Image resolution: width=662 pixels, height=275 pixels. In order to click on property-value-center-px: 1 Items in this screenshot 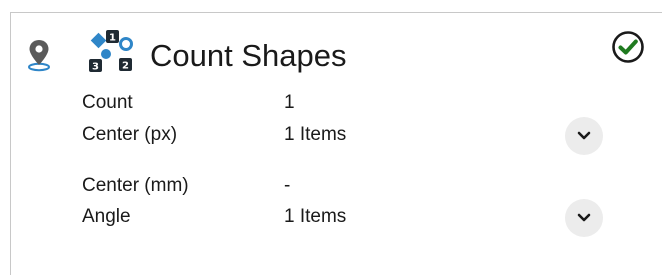, I will do `click(315, 134)`.